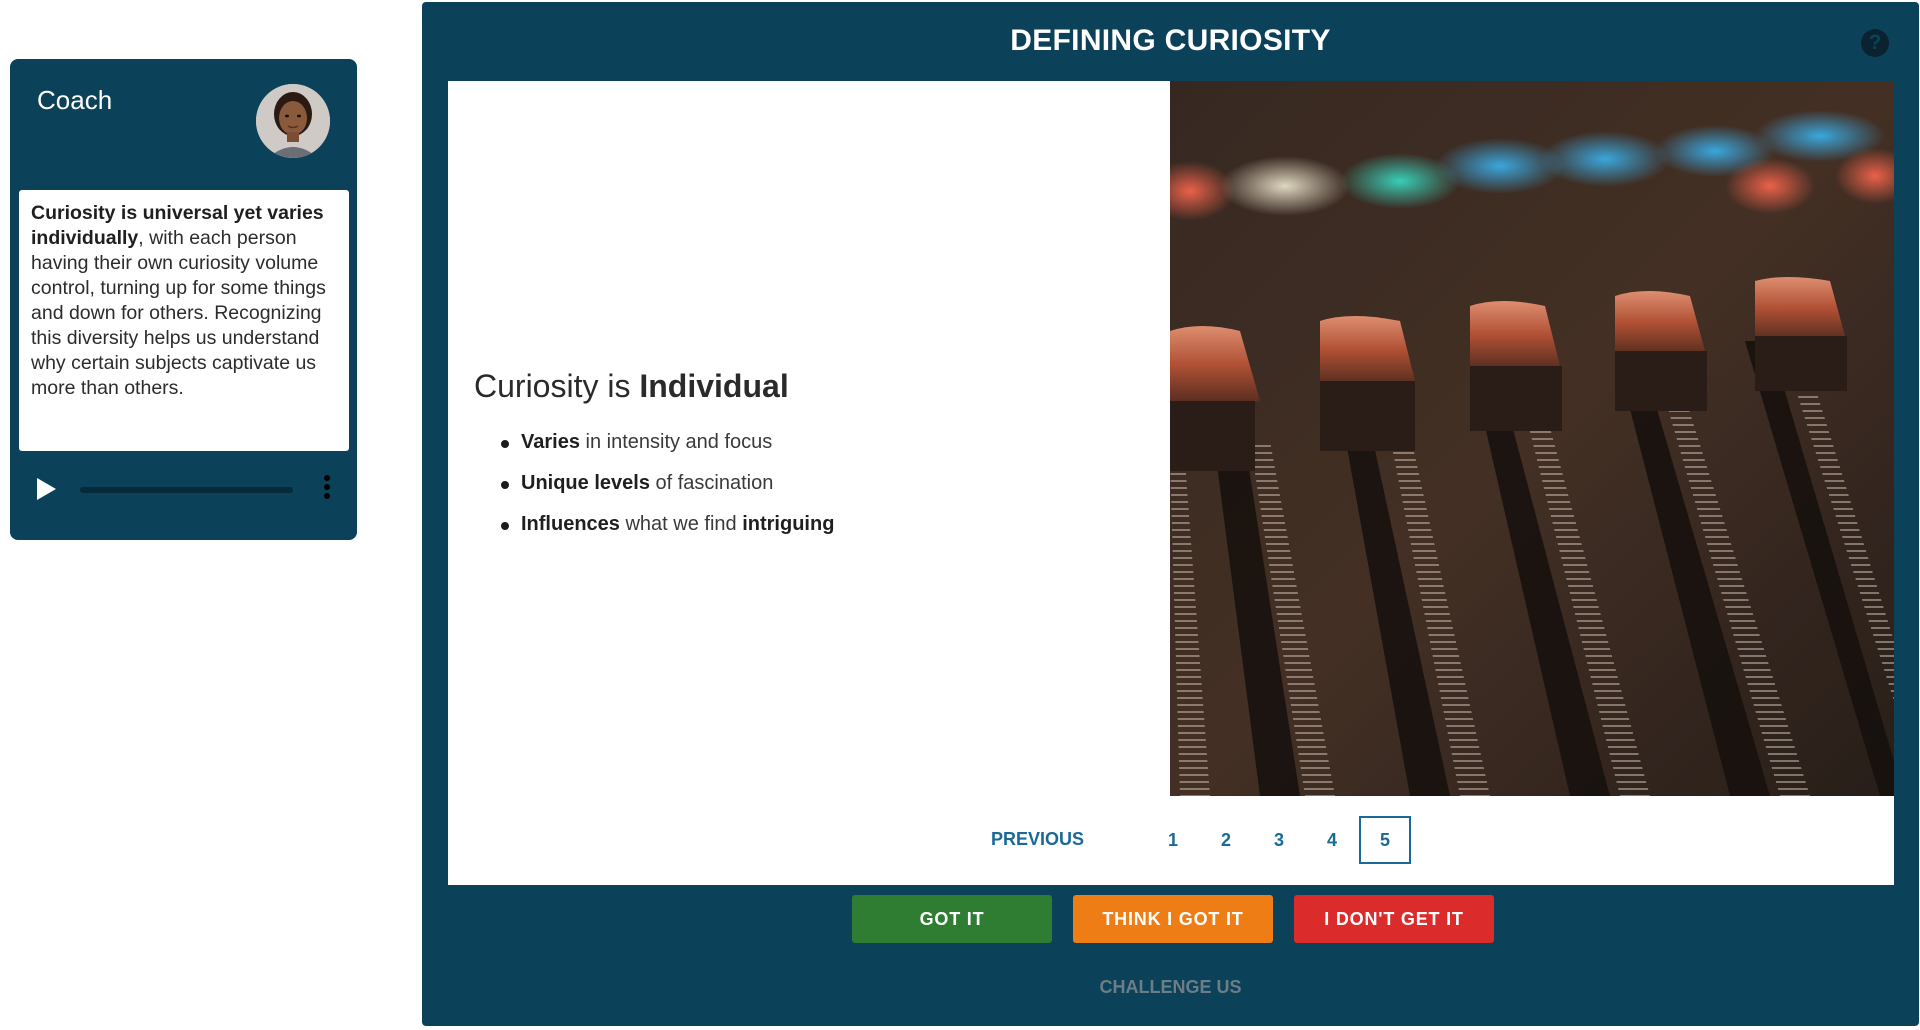 The width and height of the screenshot is (1920, 1030). I want to click on bullet-bold: Varies, so click(550, 442).